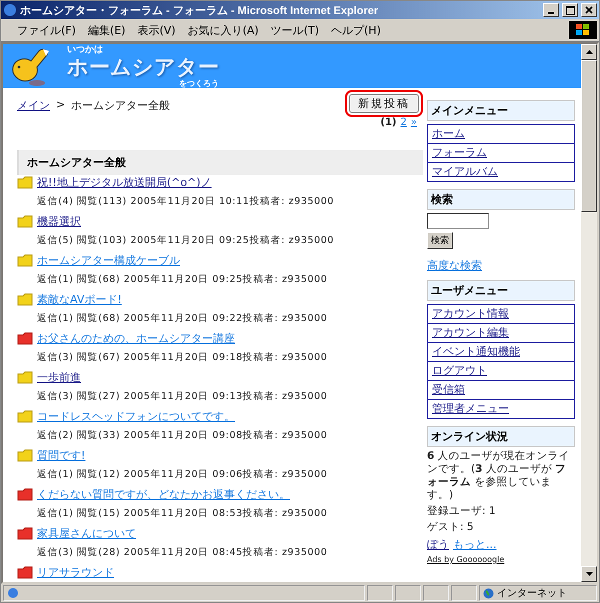 Image resolution: width=600 pixels, height=603 pixels. I want to click on menu-item: 編集(E), so click(107, 30).